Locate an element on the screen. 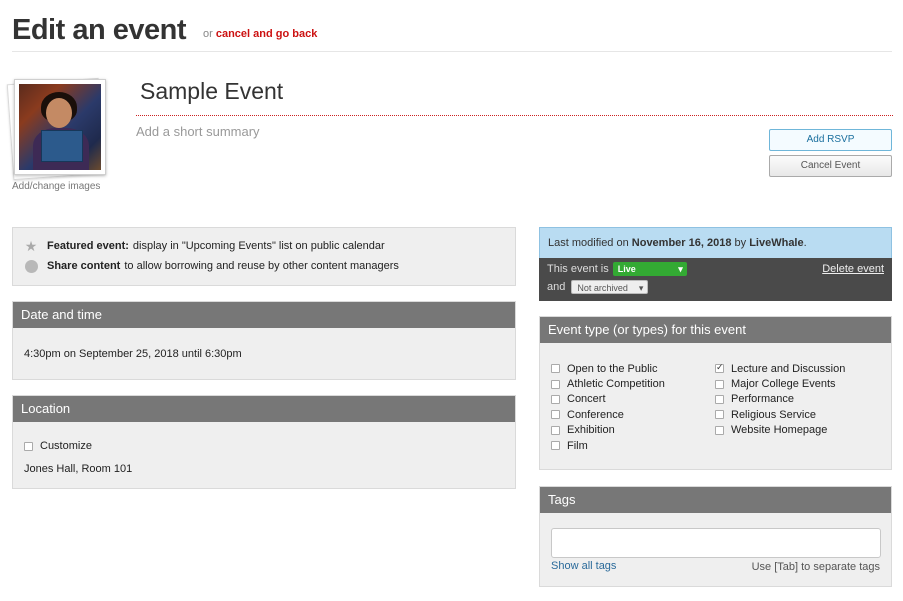  event-types-heading: Event type (or types) for this event is located at coordinates (715, 330).